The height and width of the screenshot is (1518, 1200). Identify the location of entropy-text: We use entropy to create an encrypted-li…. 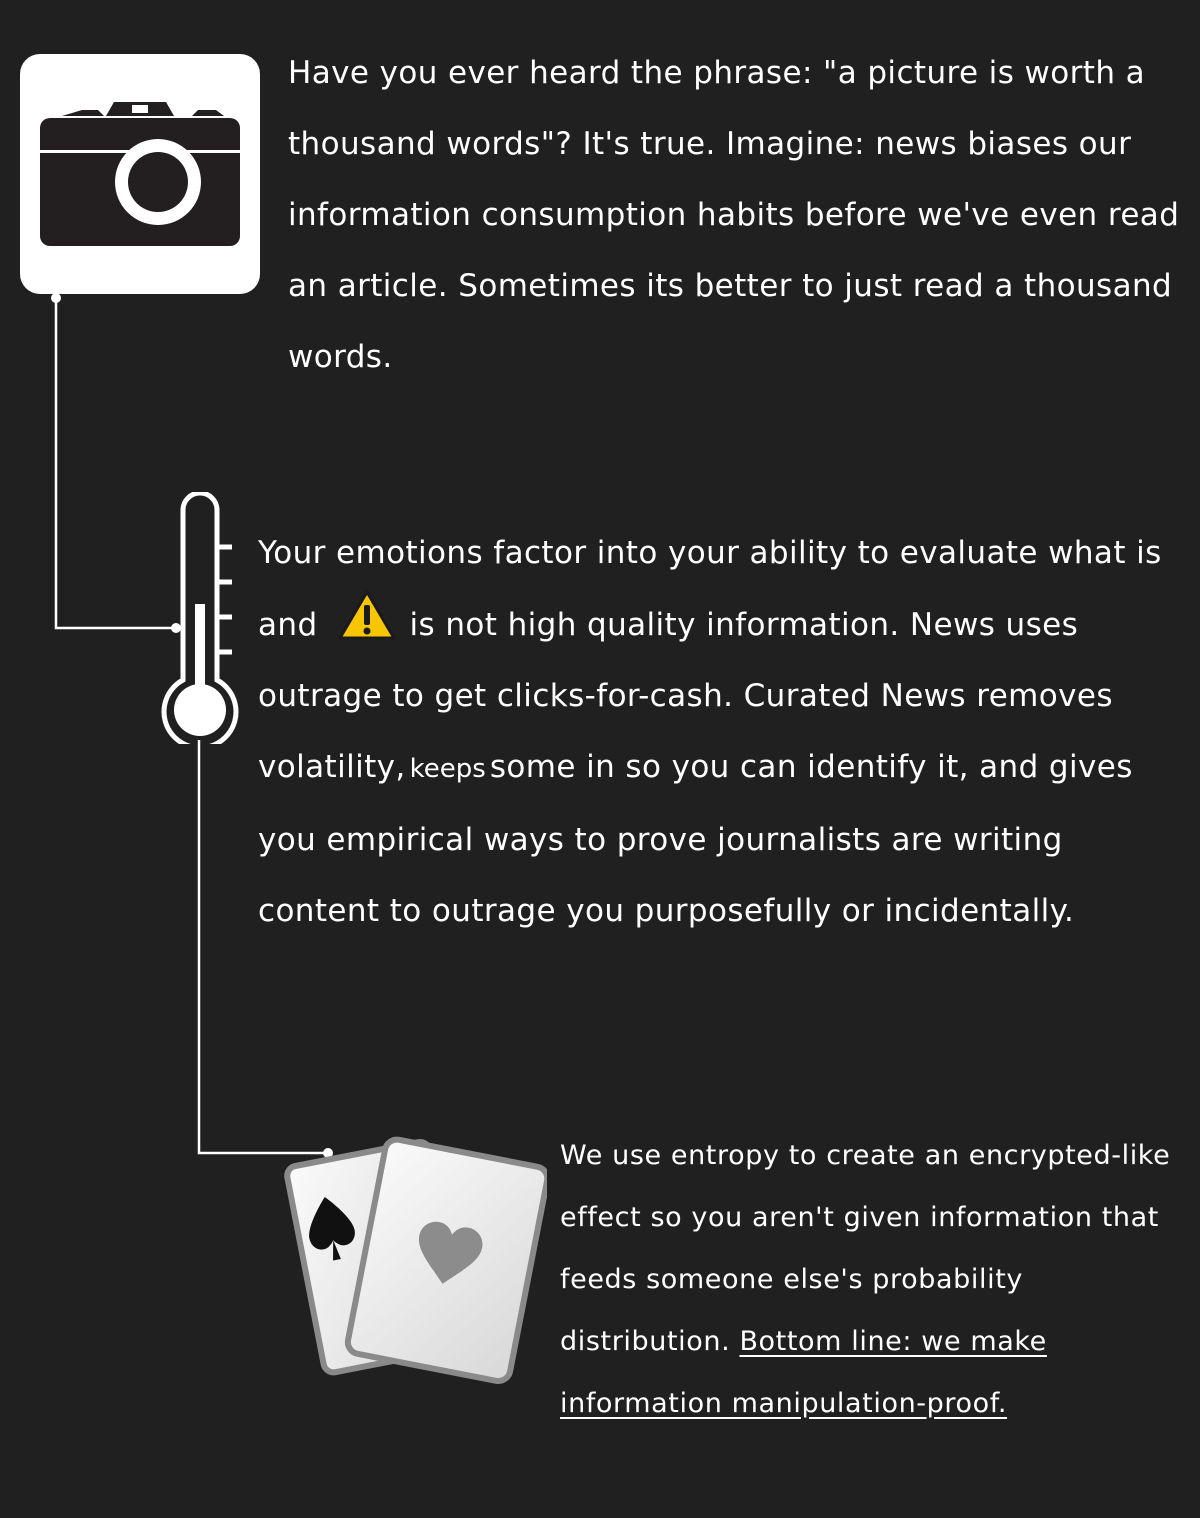
(865, 1248).